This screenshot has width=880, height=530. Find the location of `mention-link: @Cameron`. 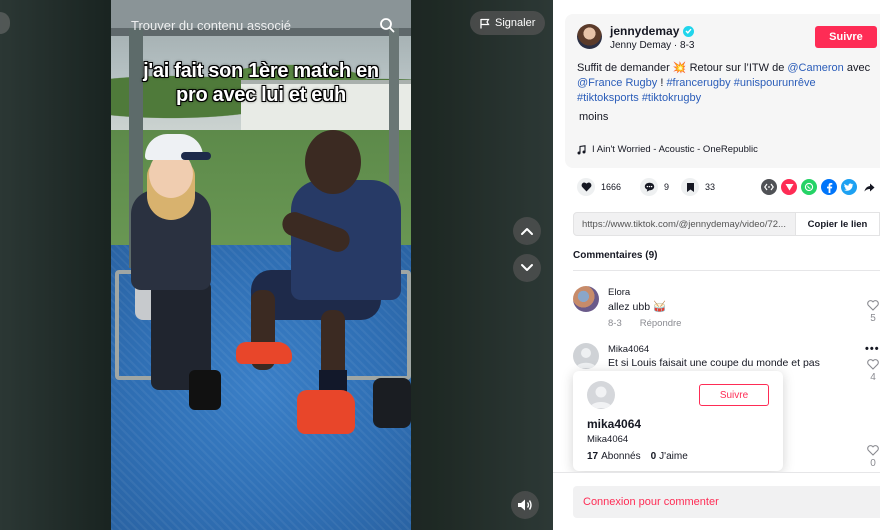

mention-link: @Cameron is located at coordinates (815, 68).